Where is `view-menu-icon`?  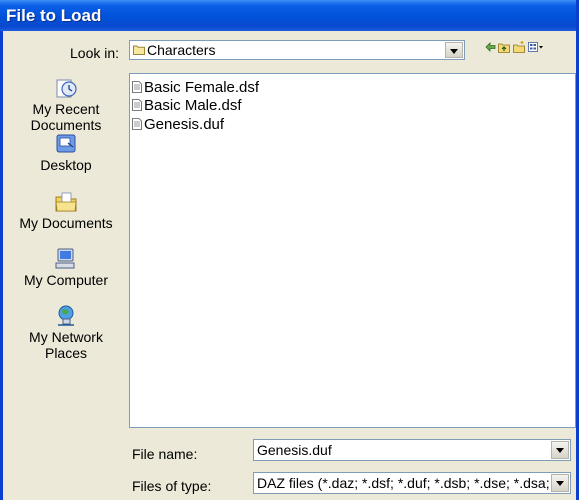
view-menu-icon is located at coordinates (536, 47).